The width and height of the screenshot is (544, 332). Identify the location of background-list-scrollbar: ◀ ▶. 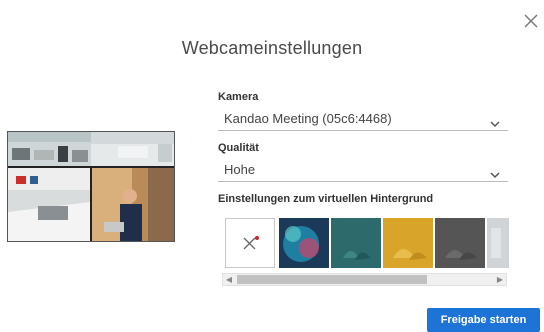
(364, 279).